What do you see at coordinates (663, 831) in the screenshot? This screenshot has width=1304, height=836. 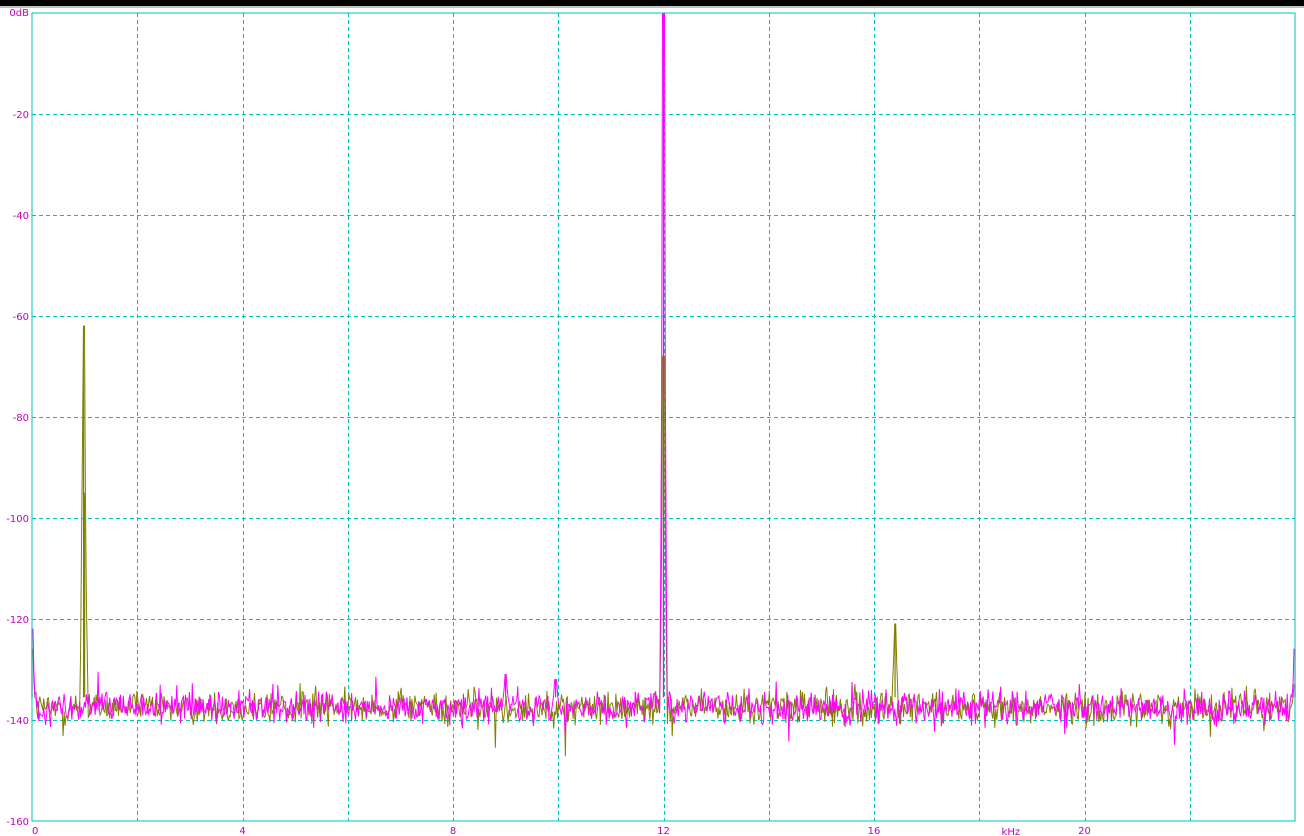 I see `x-tick-label: 12` at bounding box center [663, 831].